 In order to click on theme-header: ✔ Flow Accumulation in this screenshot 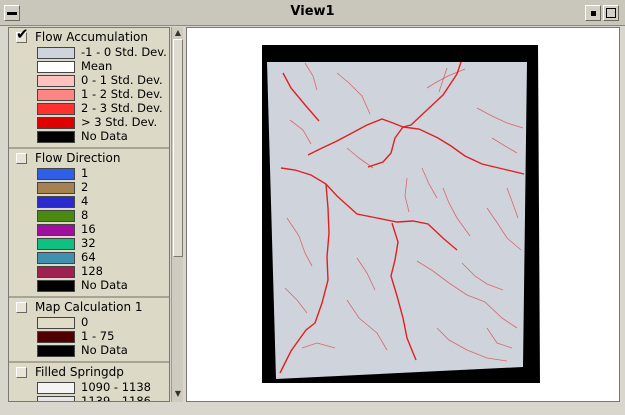, I will do `click(89, 37)`.